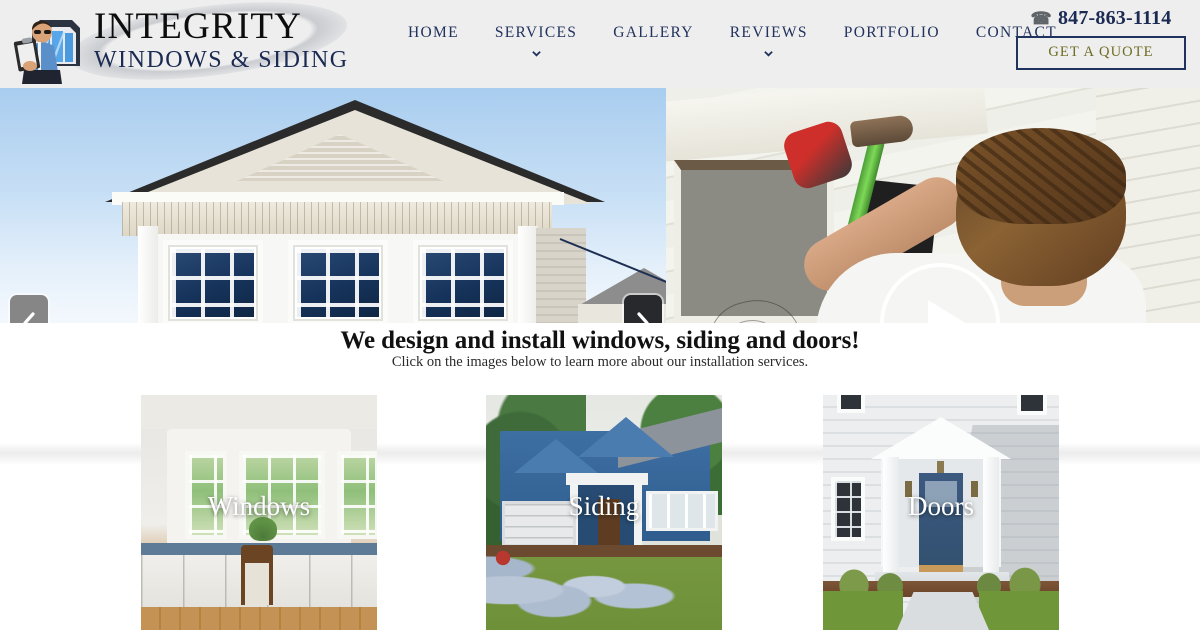  Describe the element at coordinates (29, 317) in the screenshot. I see `chevron-left-icon` at that location.